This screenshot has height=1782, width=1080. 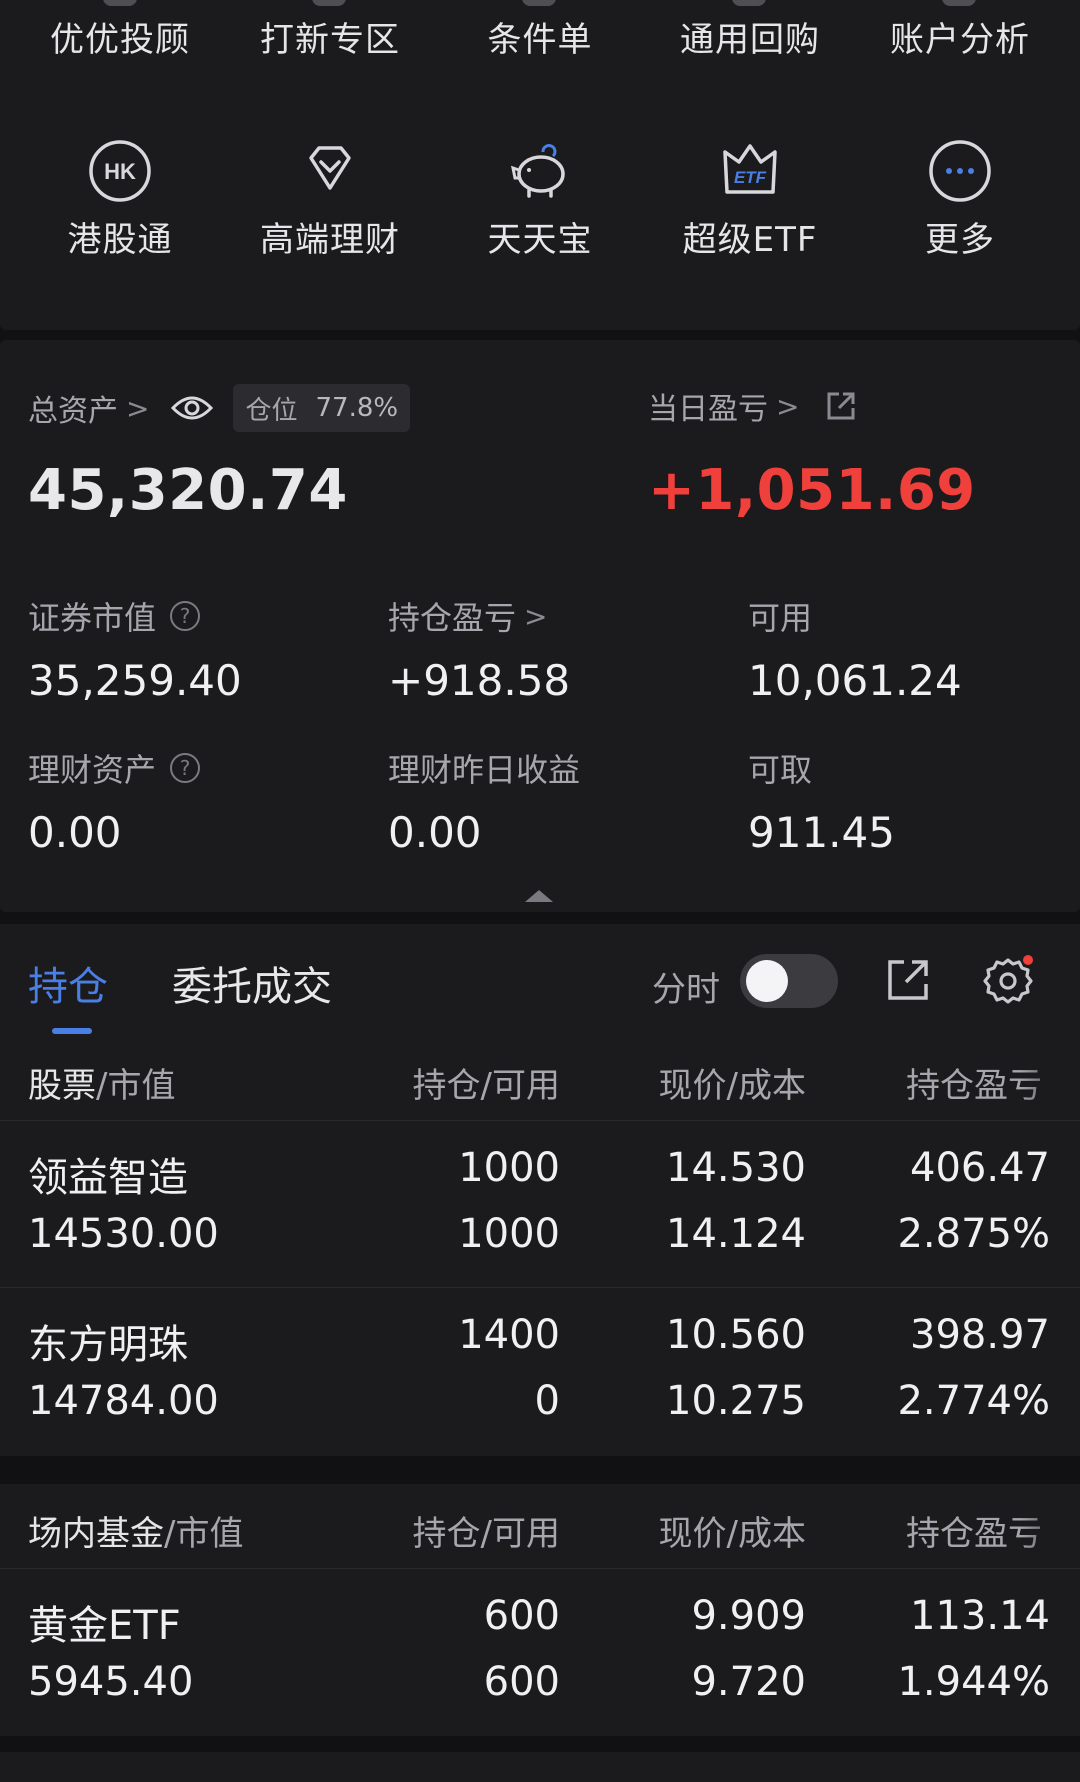 I want to click on fenshi-label: 分时, so click(x=686, y=990).